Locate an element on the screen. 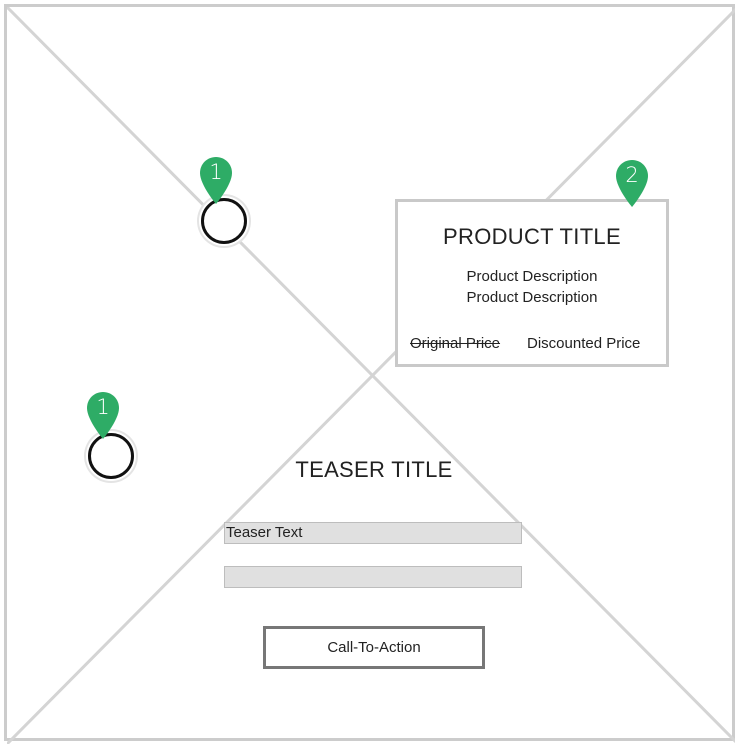 The image size is (735, 744). hotspot-pin-upper: 1 is located at coordinates (216, 180).